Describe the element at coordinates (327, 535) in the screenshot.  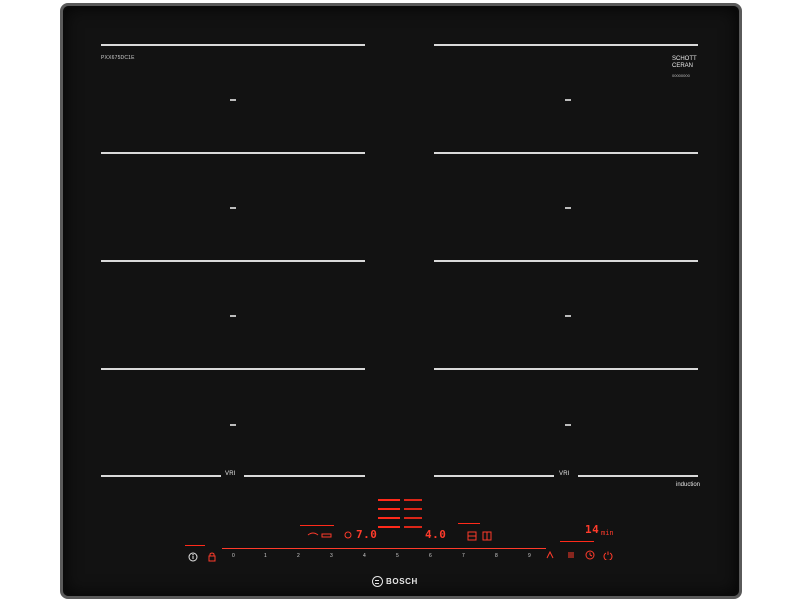
I see `pan-icon` at that location.